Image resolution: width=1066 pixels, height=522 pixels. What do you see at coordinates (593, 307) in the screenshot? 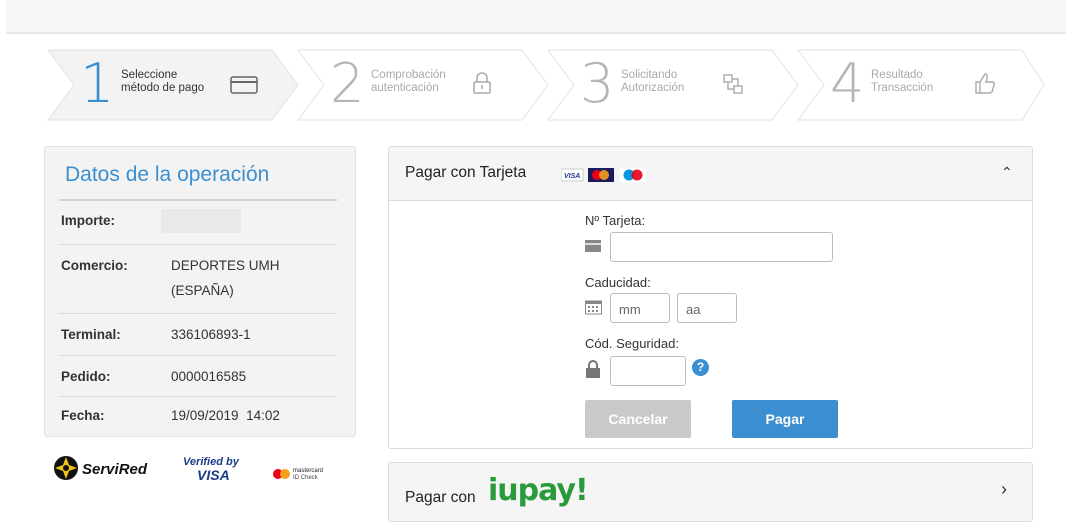
I see `calendar-icon` at bounding box center [593, 307].